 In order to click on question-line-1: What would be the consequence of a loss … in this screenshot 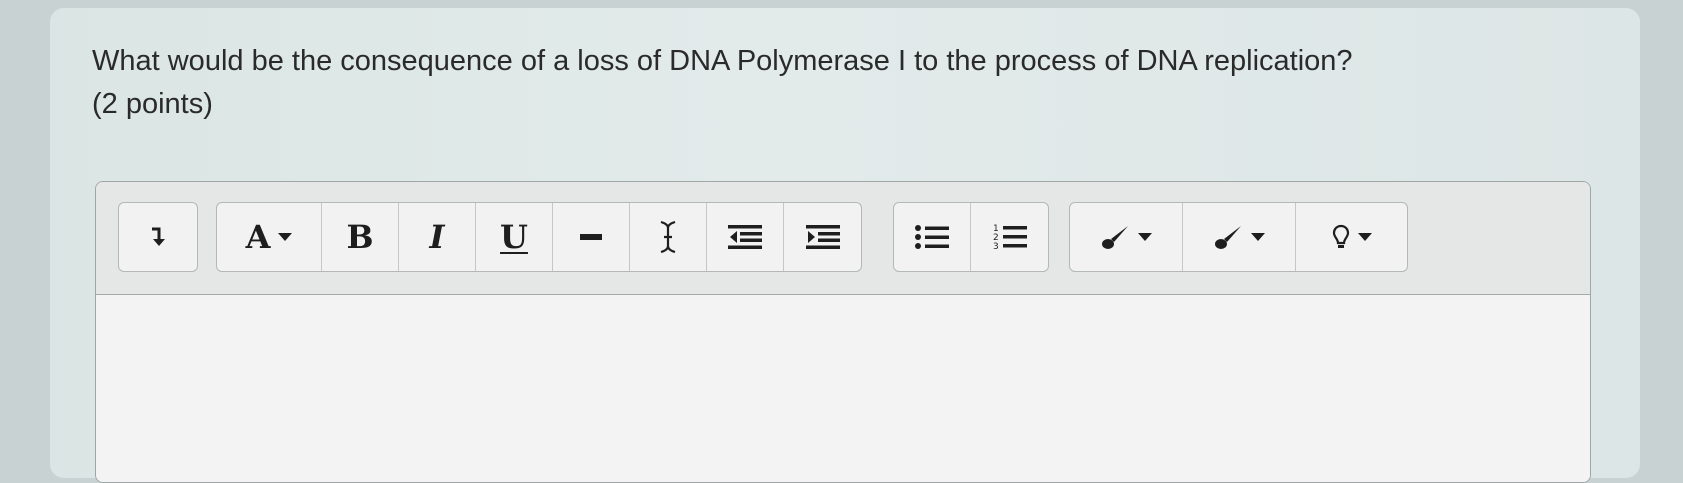, I will do `click(722, 61)`.